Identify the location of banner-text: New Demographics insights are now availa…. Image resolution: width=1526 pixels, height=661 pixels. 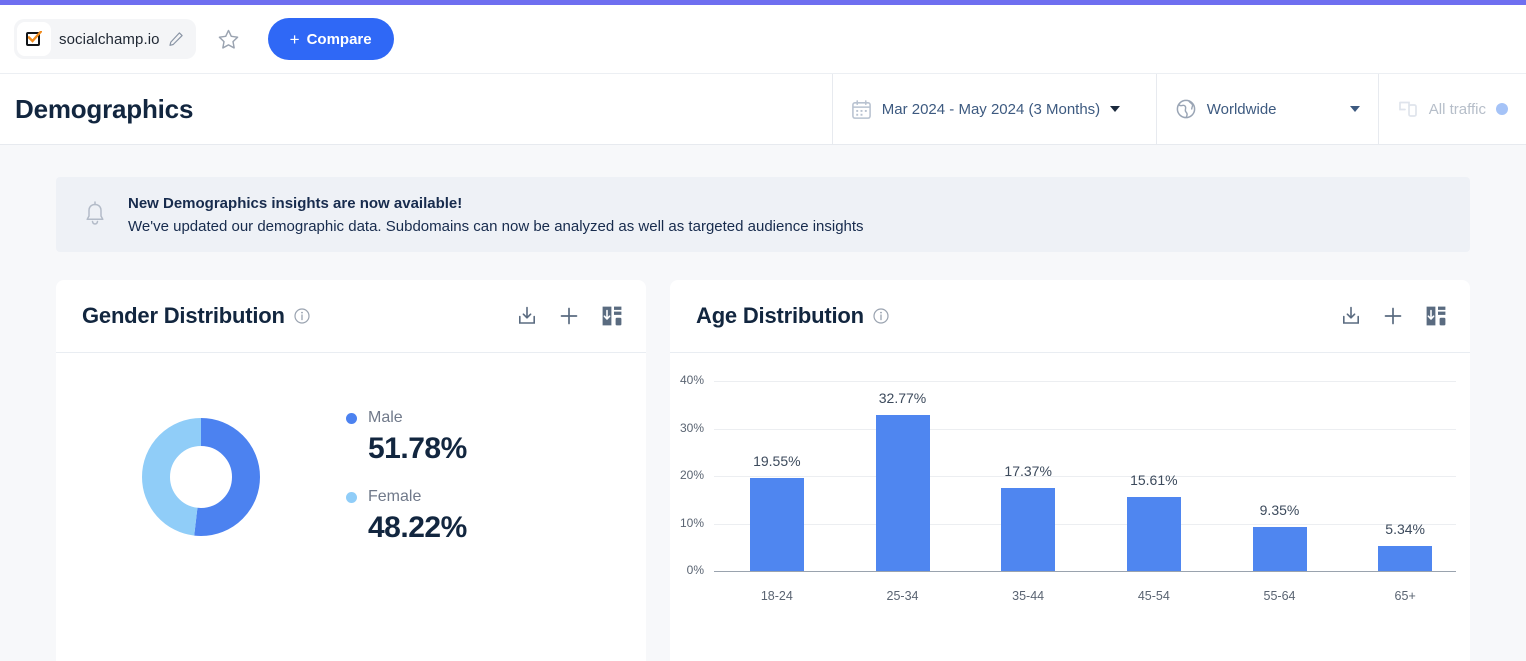
(496, 215).